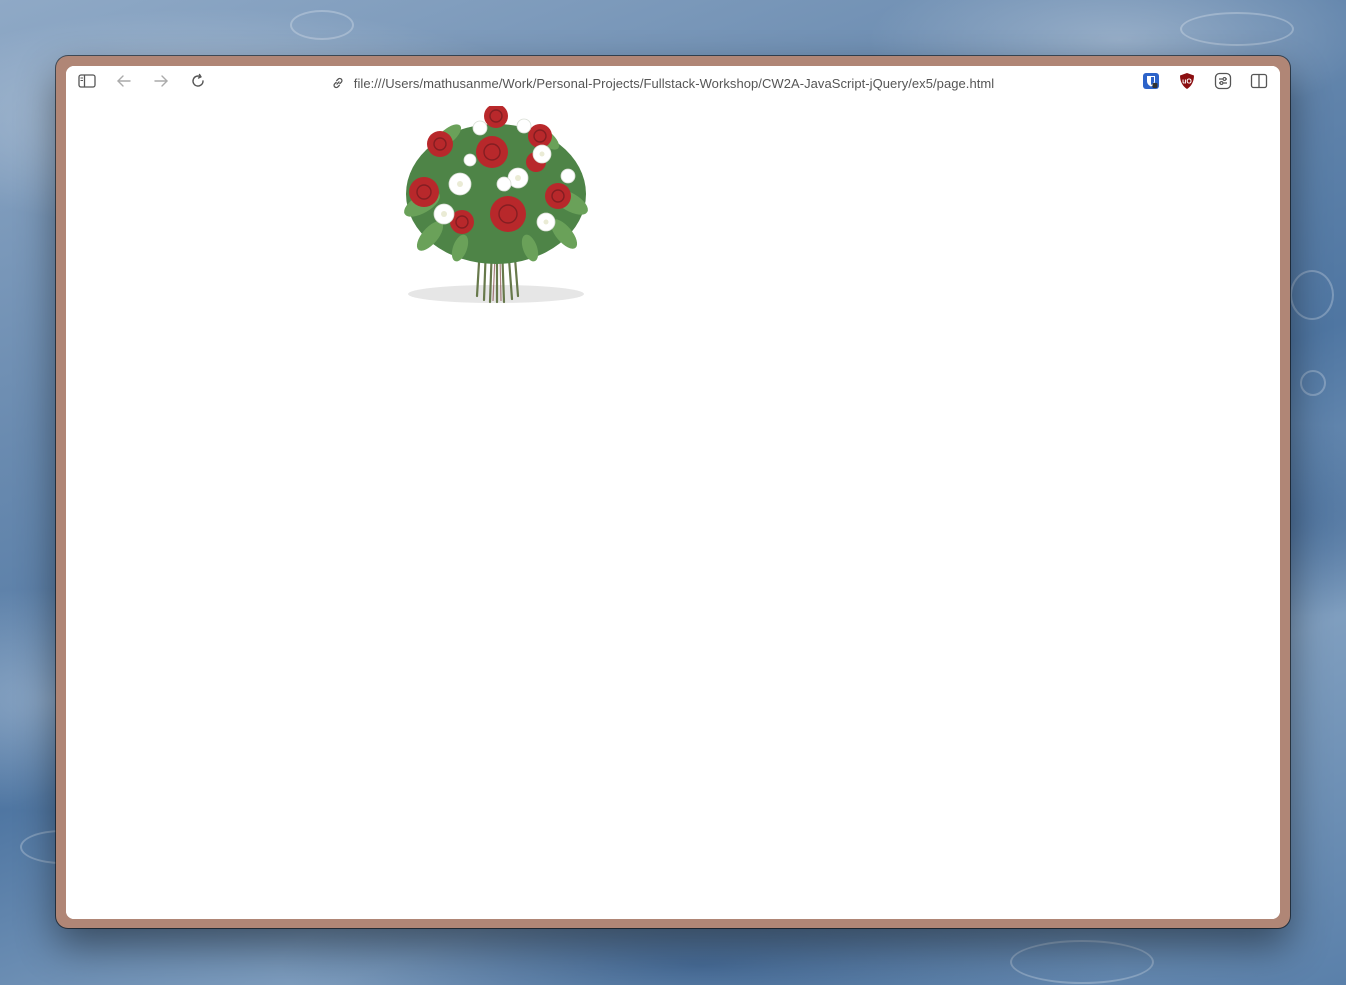 The image size is (1346, 985). I want to click on split-view-button, so click(1259, 83).